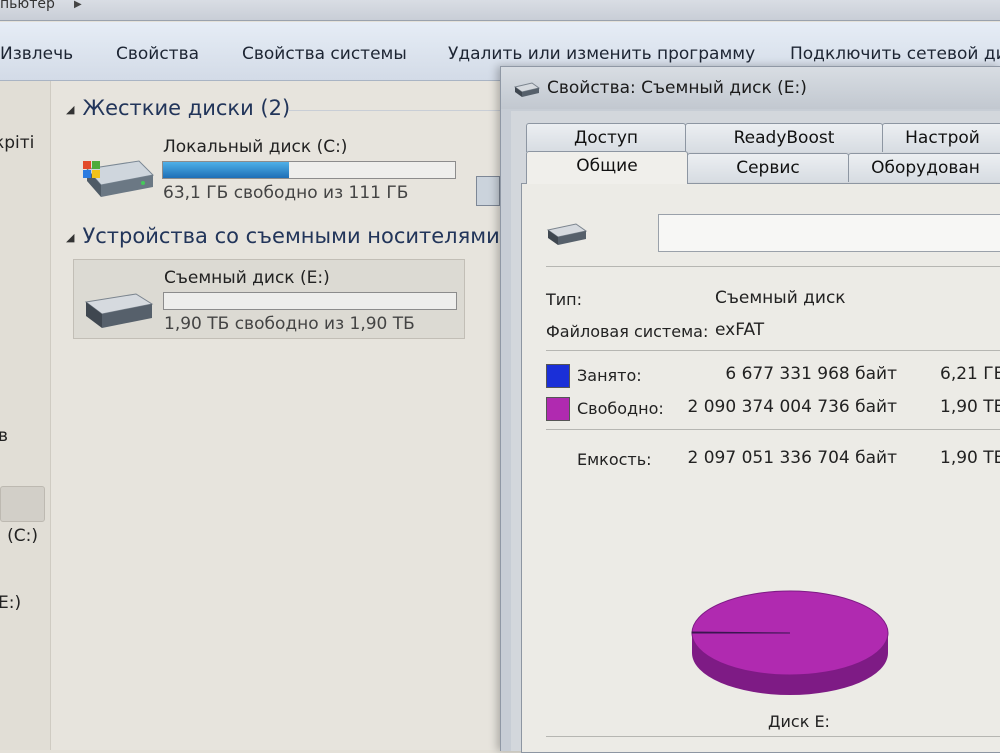  I want to click on used-space-bytes: 6 677 331 968 байт, so click(811, 374).